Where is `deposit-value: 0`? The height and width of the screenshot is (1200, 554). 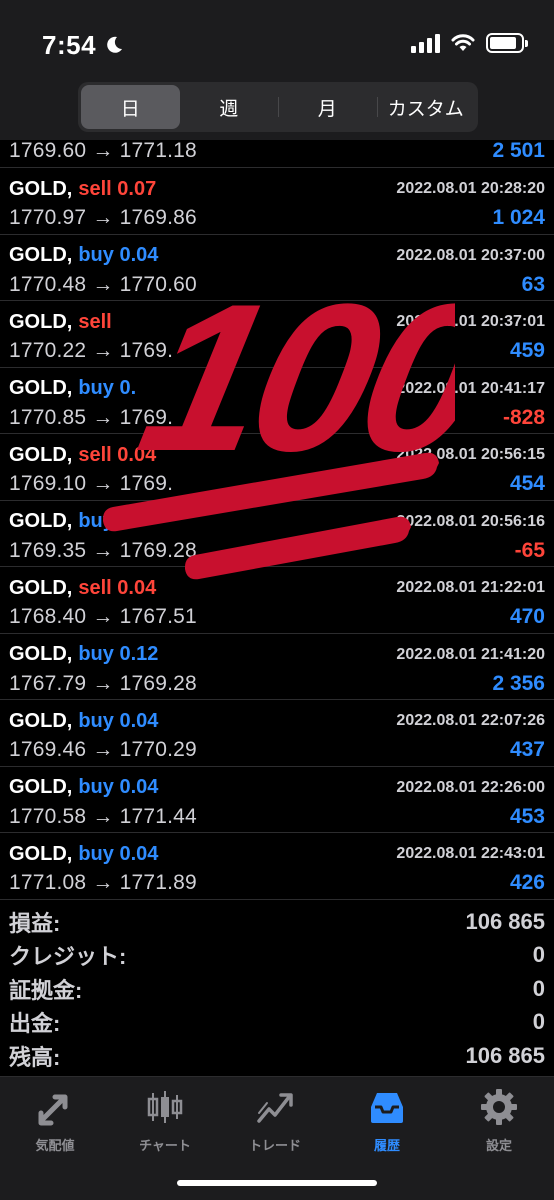 deposit-value: 0 is located at coordinates (538, 988).